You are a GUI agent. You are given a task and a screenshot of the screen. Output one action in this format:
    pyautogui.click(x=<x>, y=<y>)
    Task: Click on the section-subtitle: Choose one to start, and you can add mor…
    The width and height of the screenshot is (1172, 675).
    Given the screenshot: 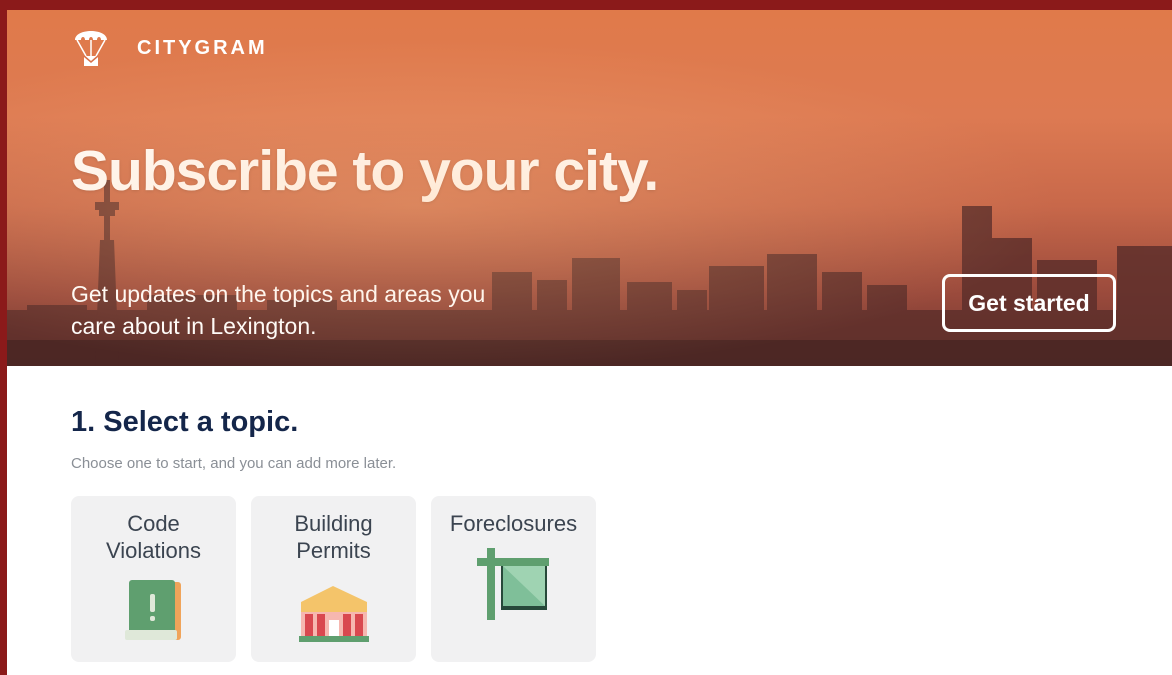 What is the action you would take?
    pyautogui.click(x=234, y=463)
    